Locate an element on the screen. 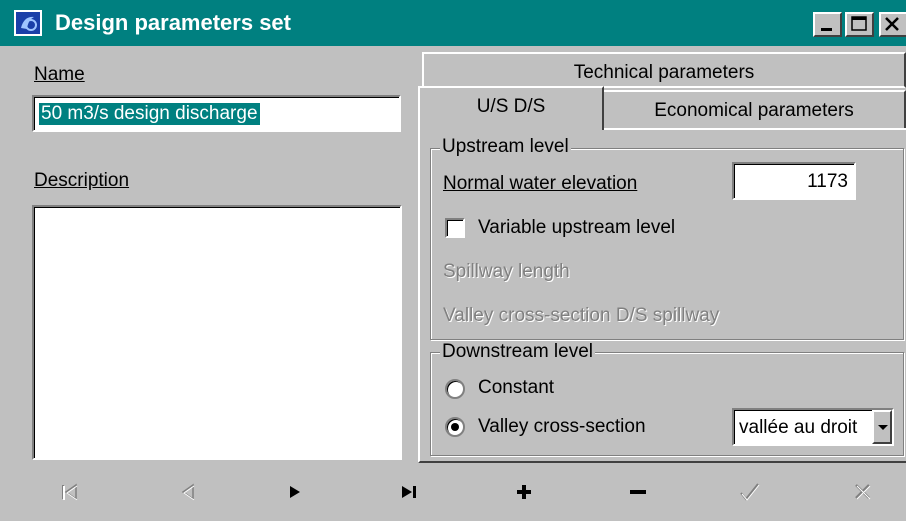 The height and width of the screenshot is (521, 906). minimize-icon is located at coordinates (826, 29).